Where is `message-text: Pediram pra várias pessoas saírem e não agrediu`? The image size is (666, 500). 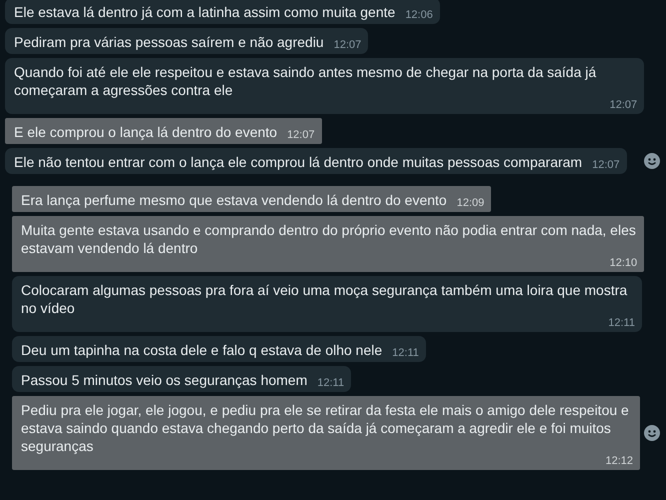 message-text: Pediram pra várias pessoas saírem e não agrediu is located at coordinates (169, 42).